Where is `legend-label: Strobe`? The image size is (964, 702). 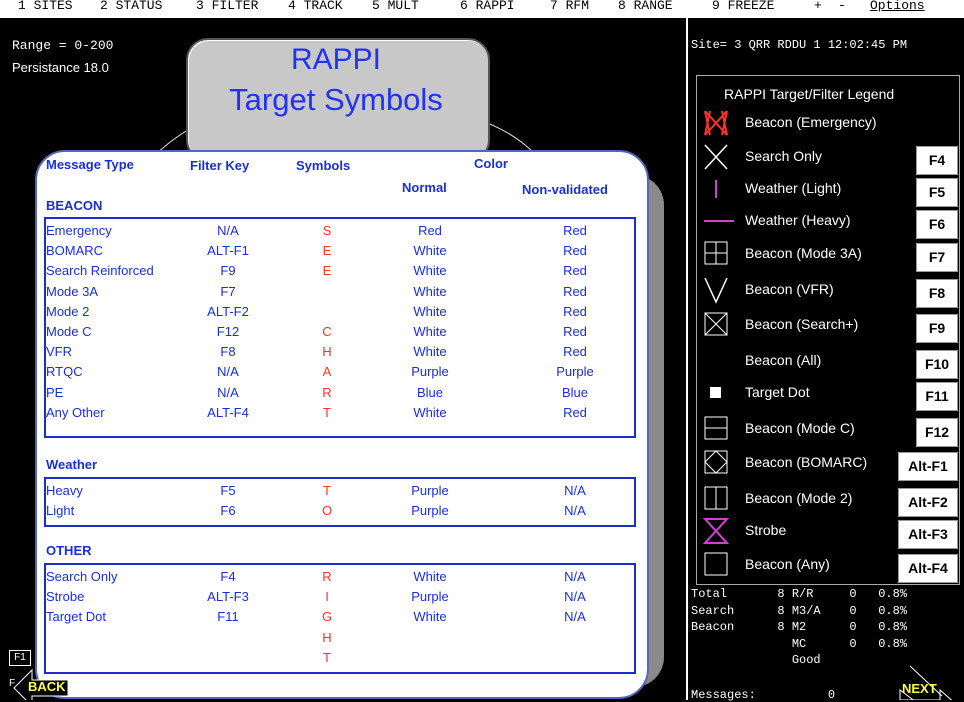
legend-label: Strobe is located at coordinates (766, 530).